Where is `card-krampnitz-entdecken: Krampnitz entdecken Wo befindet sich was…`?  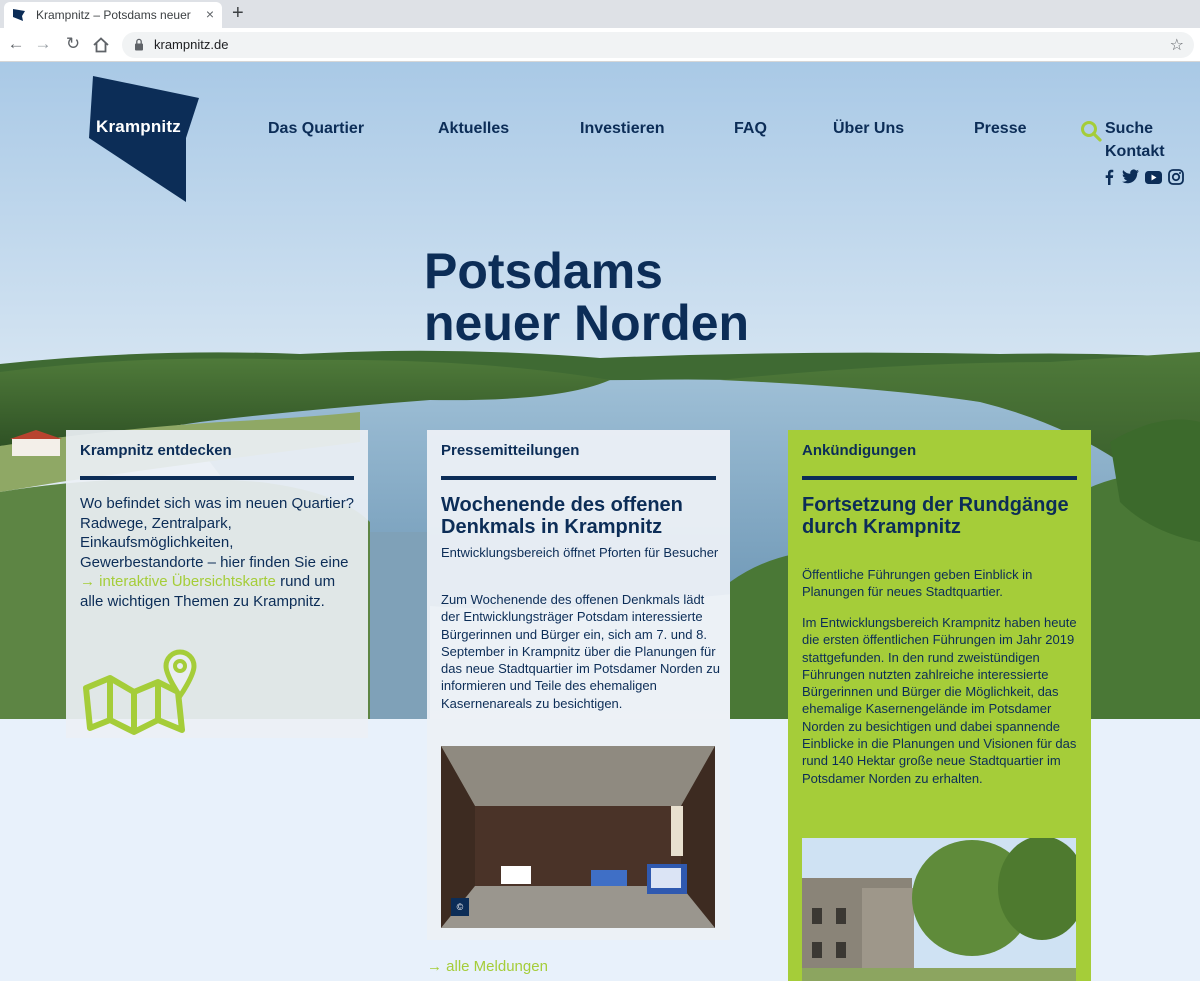
card-krampnitz-entdecken: Krampnitz entdecken Wo befindet sich was… is located at coordinates (217, 584).